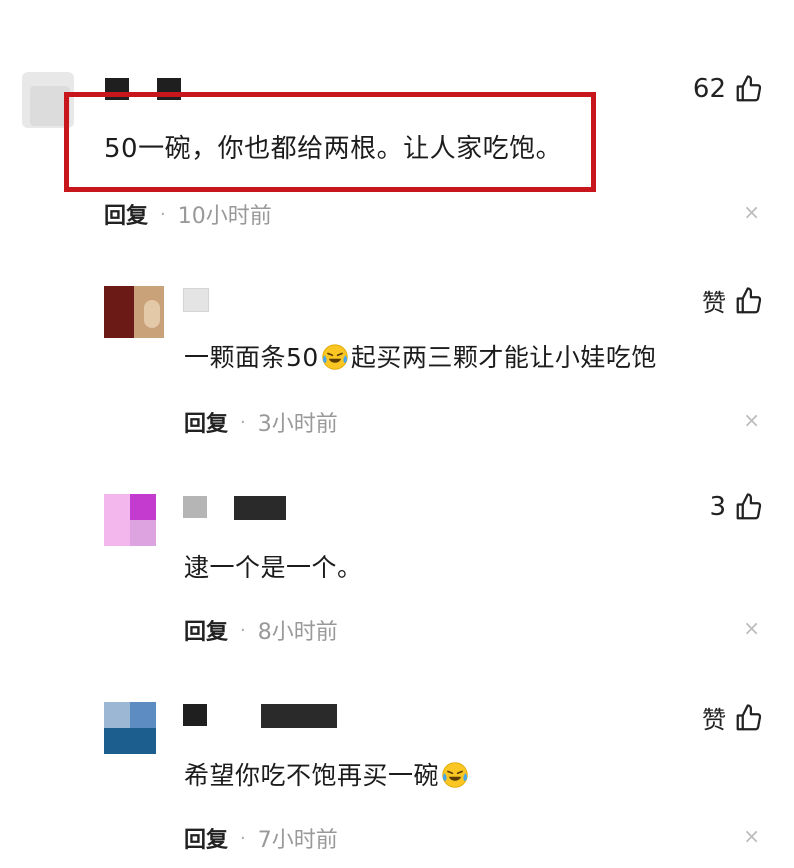 The height and width of the screenshot is (868, 794). Describe the element at coordinates (224, 216) in the screenshot. I see `timestamp: 10小时前` at that location.